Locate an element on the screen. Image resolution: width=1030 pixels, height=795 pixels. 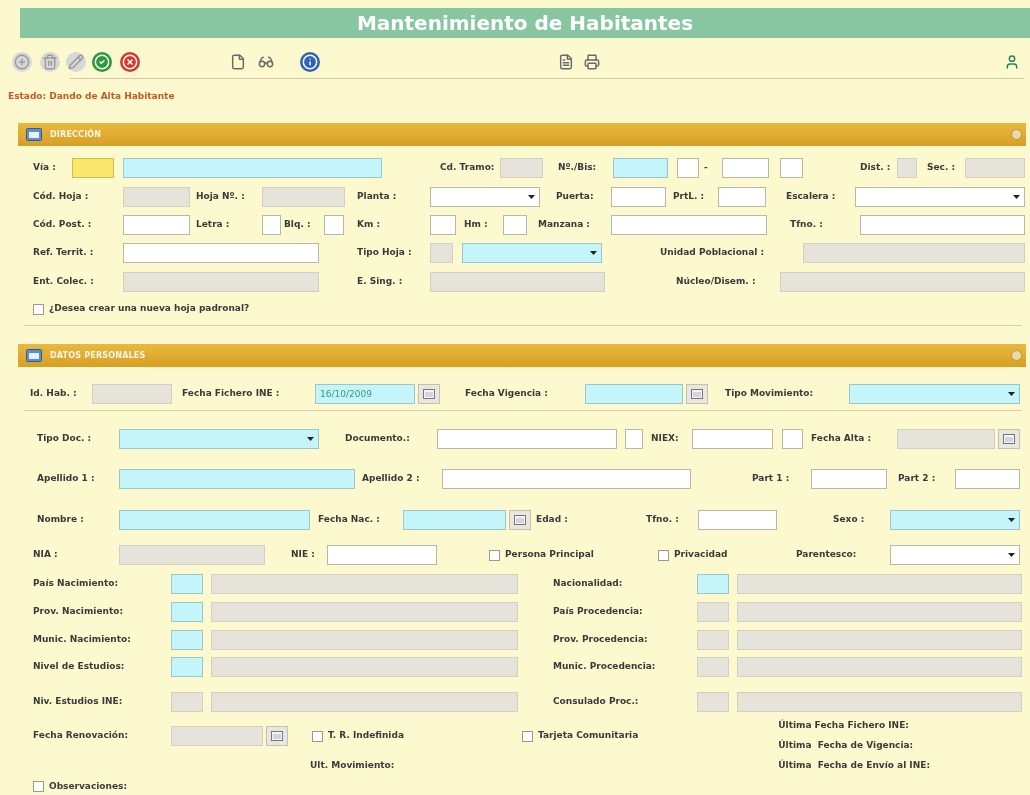
field-label: Hoja Nº. : is located at coordinates (221, 197).